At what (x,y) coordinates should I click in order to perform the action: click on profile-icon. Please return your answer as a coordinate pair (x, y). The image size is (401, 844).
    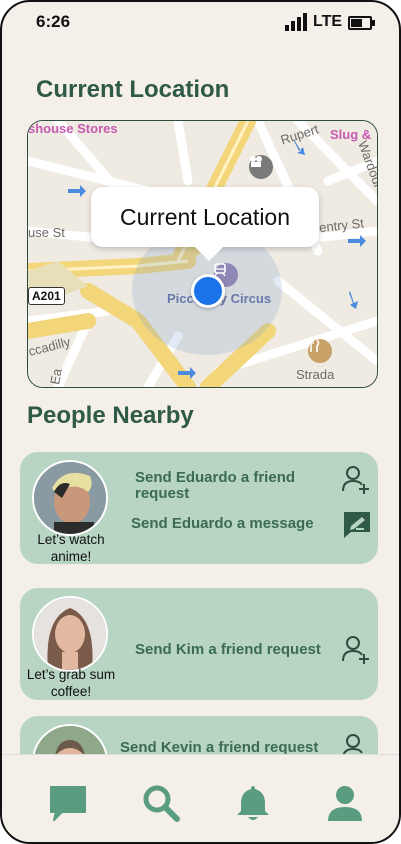
    Looking at the image, I should click on (345, 803).